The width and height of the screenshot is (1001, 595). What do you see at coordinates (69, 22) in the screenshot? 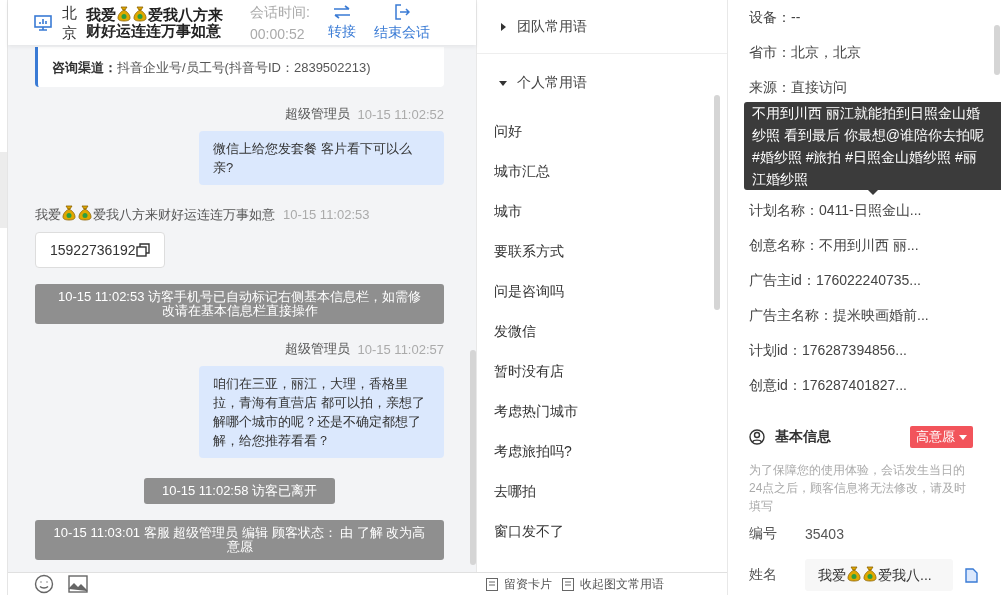
I see `visitor-location: 北京` at bounding box center [69, 22].